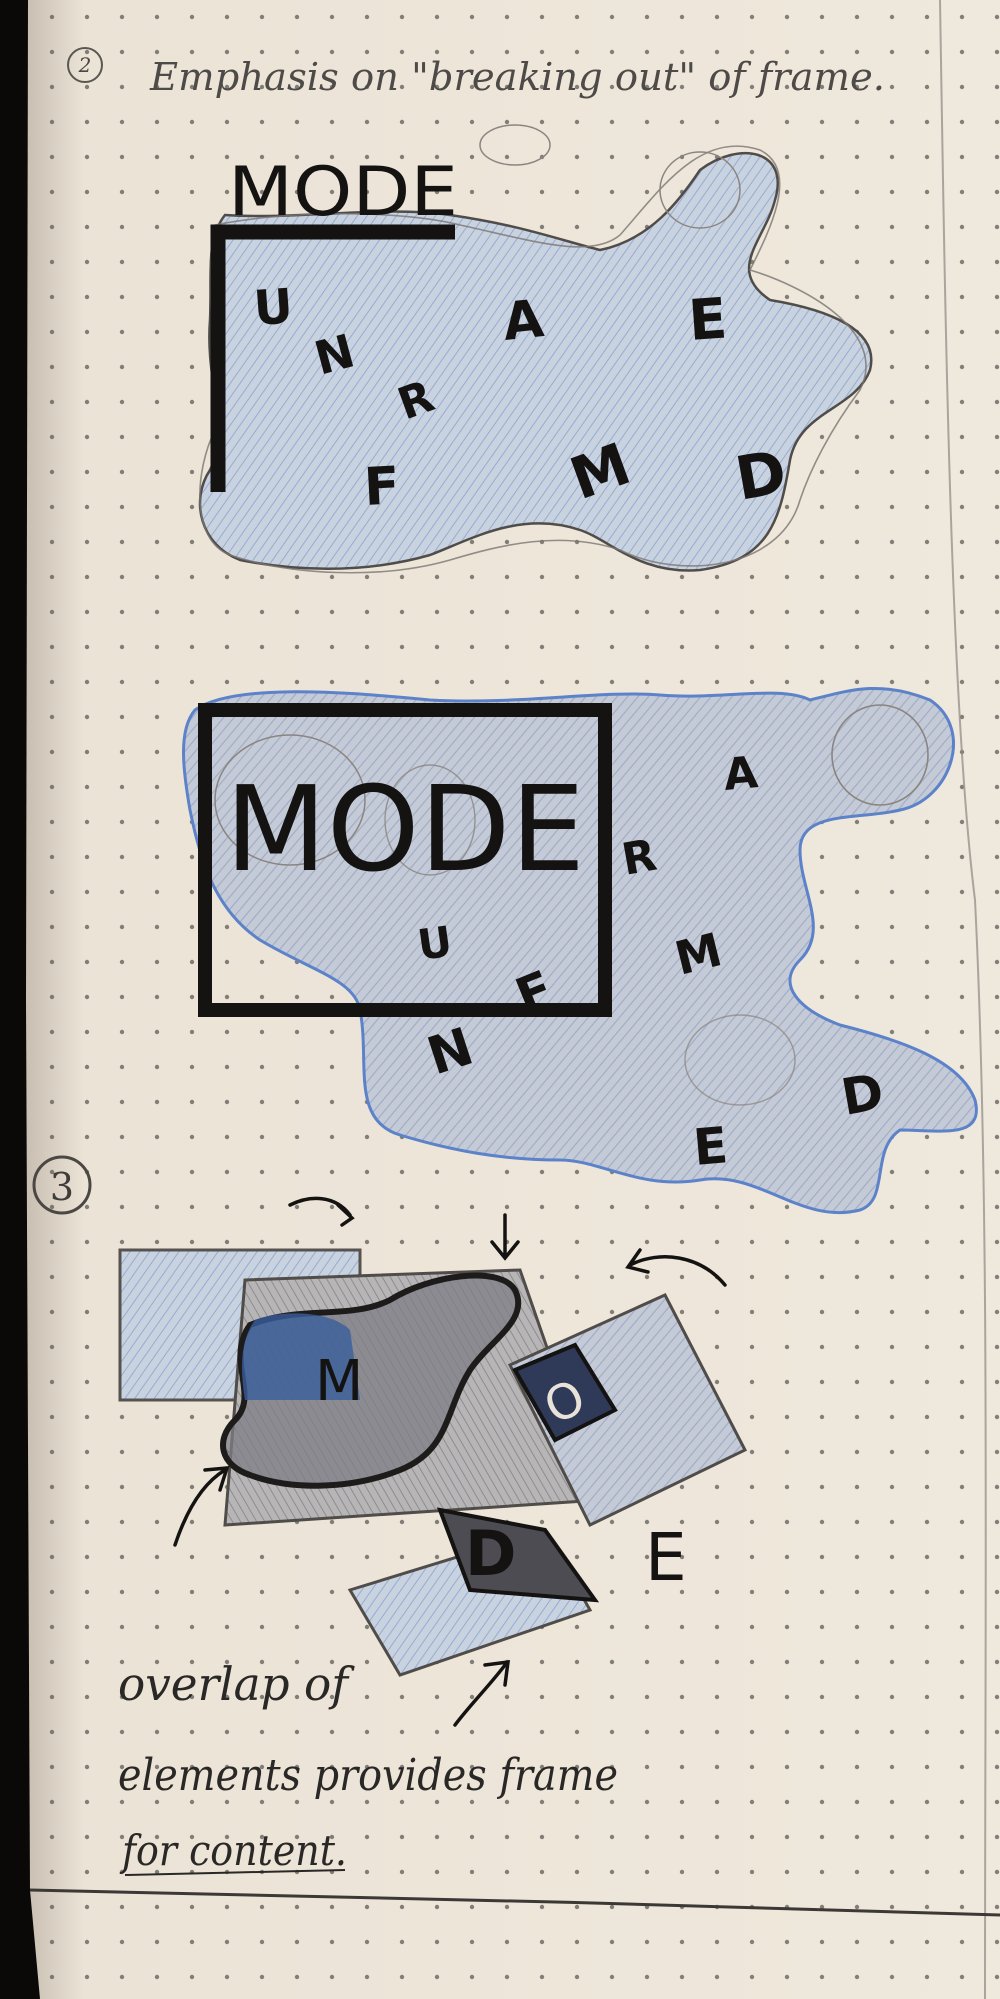 This screenshot has height=1999, width=1000. I want to click on sketch-a-mode-label: MODE, so click(343, 192).